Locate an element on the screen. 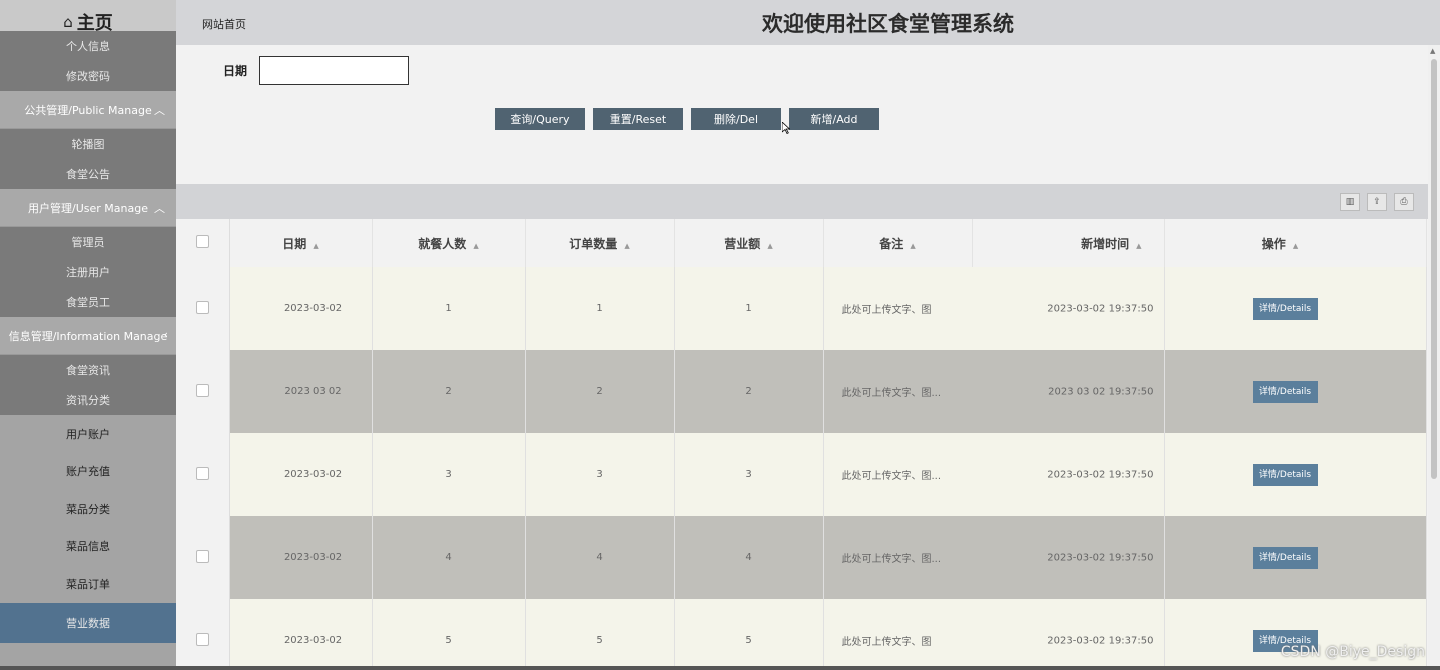  chevron-up-icon: ︿ is located at coordinates (159, 110).